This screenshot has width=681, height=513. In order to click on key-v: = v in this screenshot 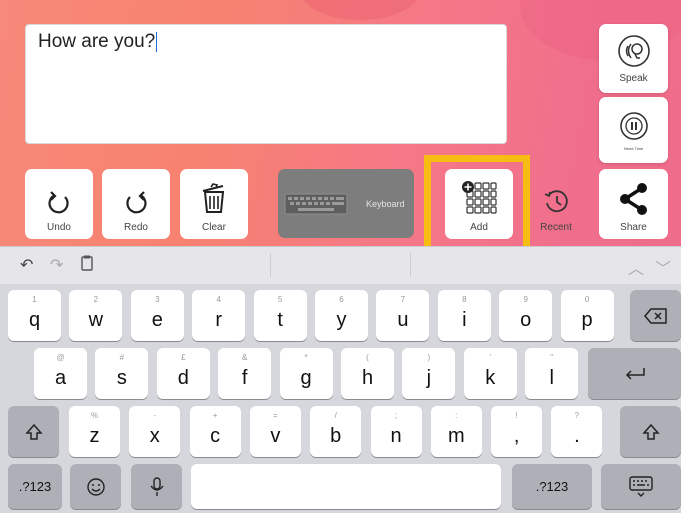, I will do `click(275, 431)`.